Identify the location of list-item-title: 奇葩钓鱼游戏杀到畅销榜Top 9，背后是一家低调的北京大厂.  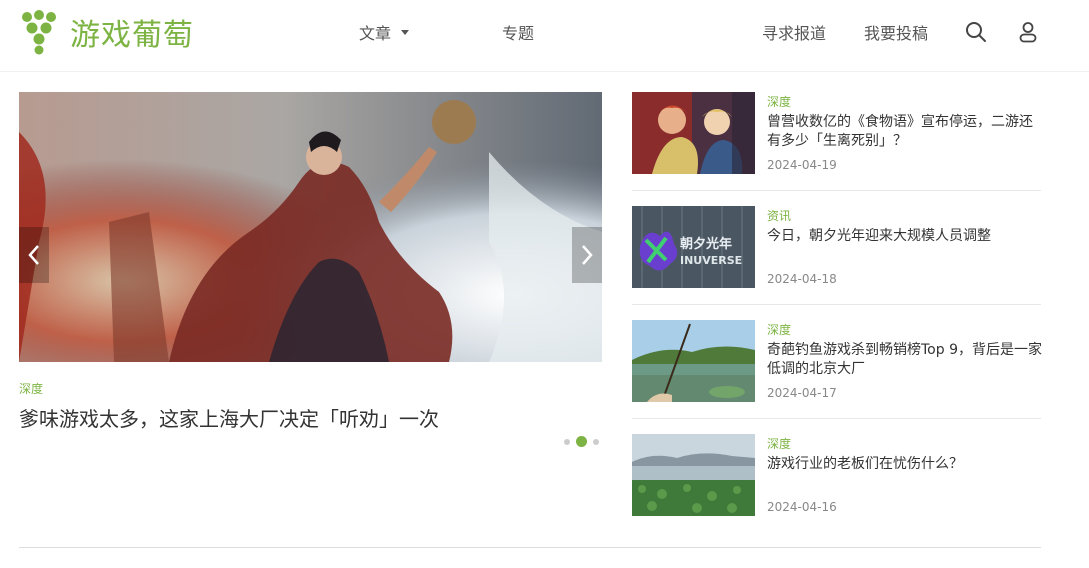
(905, 360).